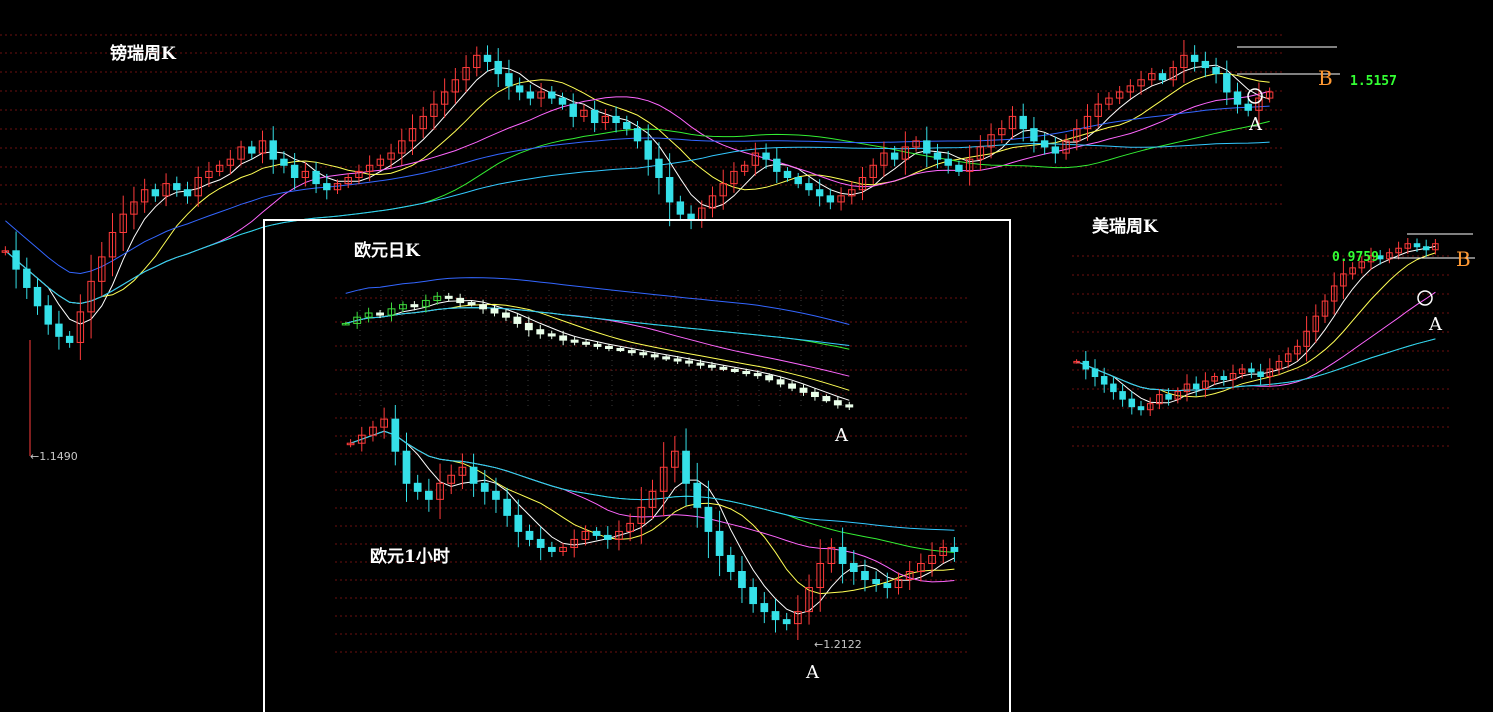  What do you see at coordinates (1463, 259) in the screenshot?
I see `usdchf-marker-b: B` at bounding box center [1463, 259].